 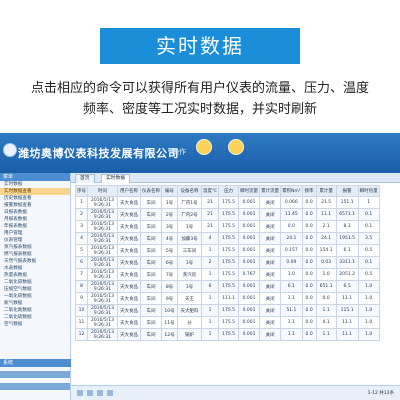 I want to click on tab-realtime: 实时数据, so click(x=116, y=178).